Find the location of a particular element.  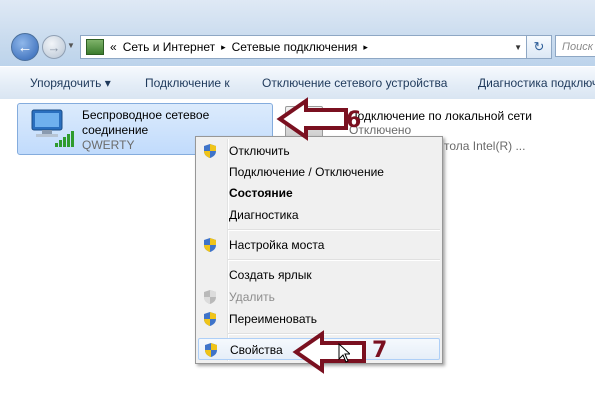

forward-button: → is located at coordinates (54, 47).